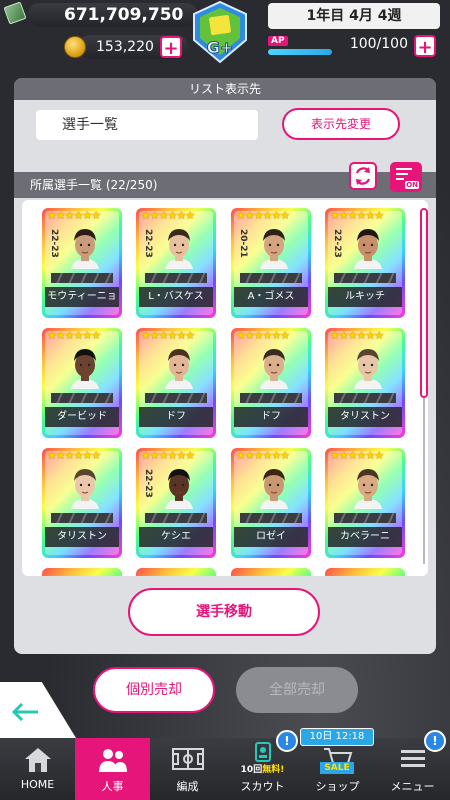 The height and width of the screenshot is (800, 450). I want to click on player-name: カベラーニ, so click(365, 537).